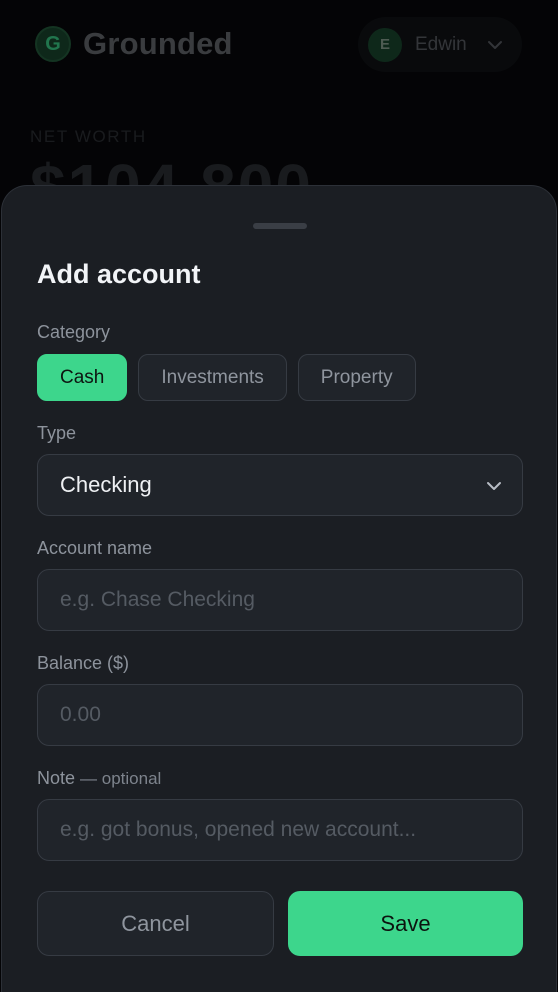 This screenshot has height=992, width=558. I want to click on note-optional-hint: — optional, so click(121, 778).